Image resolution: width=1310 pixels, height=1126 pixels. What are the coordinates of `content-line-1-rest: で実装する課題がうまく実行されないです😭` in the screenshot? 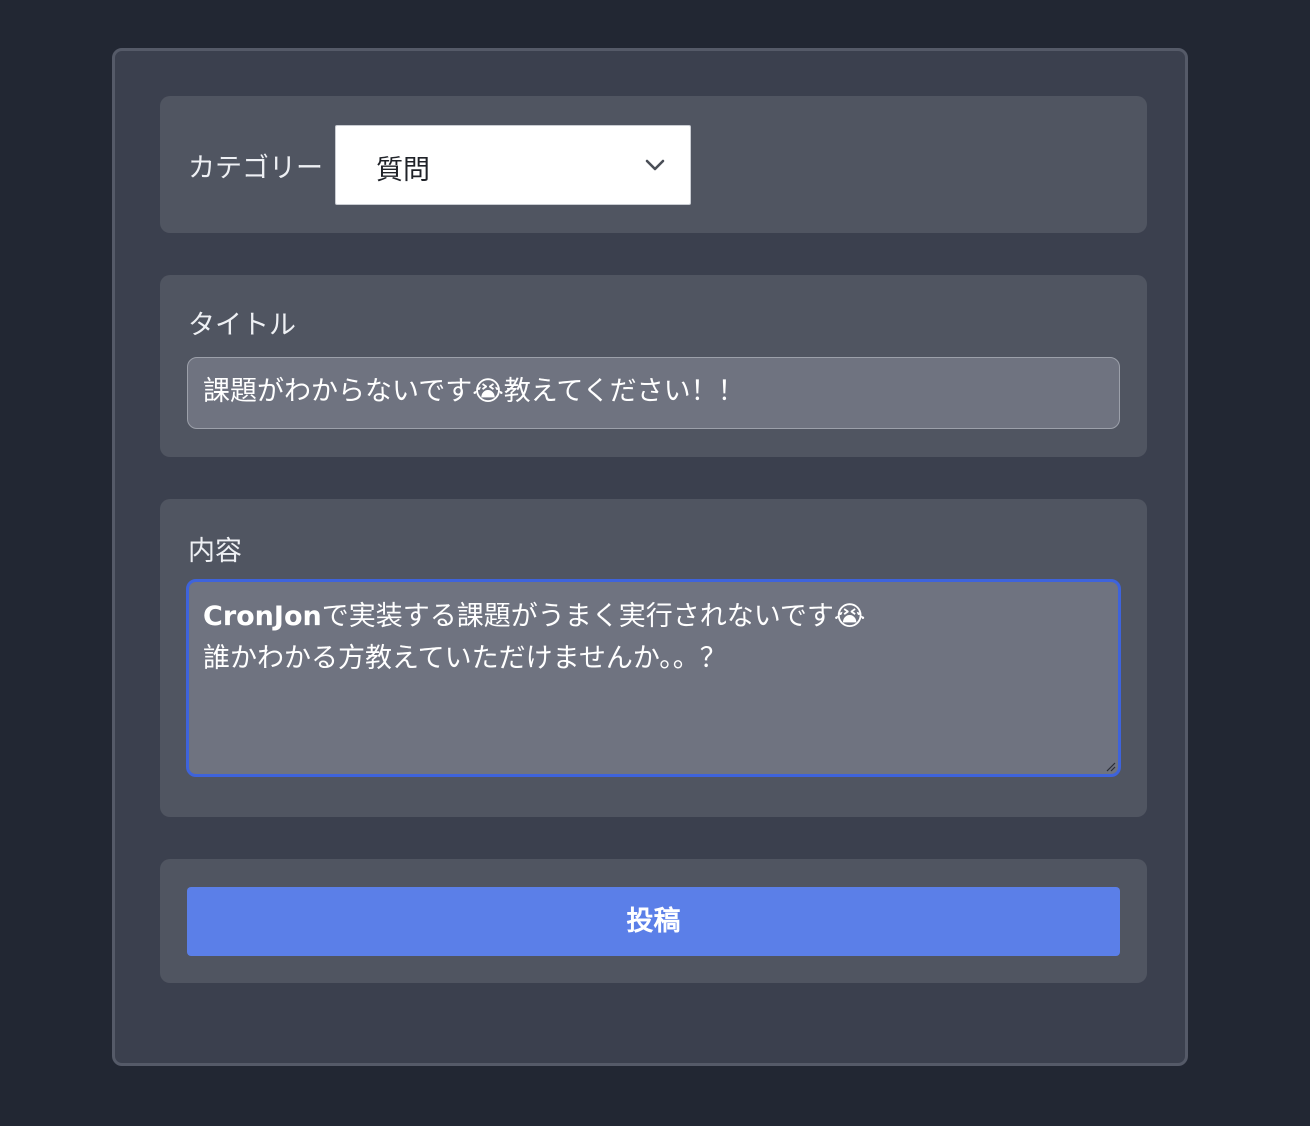 It's located at (593, 616).